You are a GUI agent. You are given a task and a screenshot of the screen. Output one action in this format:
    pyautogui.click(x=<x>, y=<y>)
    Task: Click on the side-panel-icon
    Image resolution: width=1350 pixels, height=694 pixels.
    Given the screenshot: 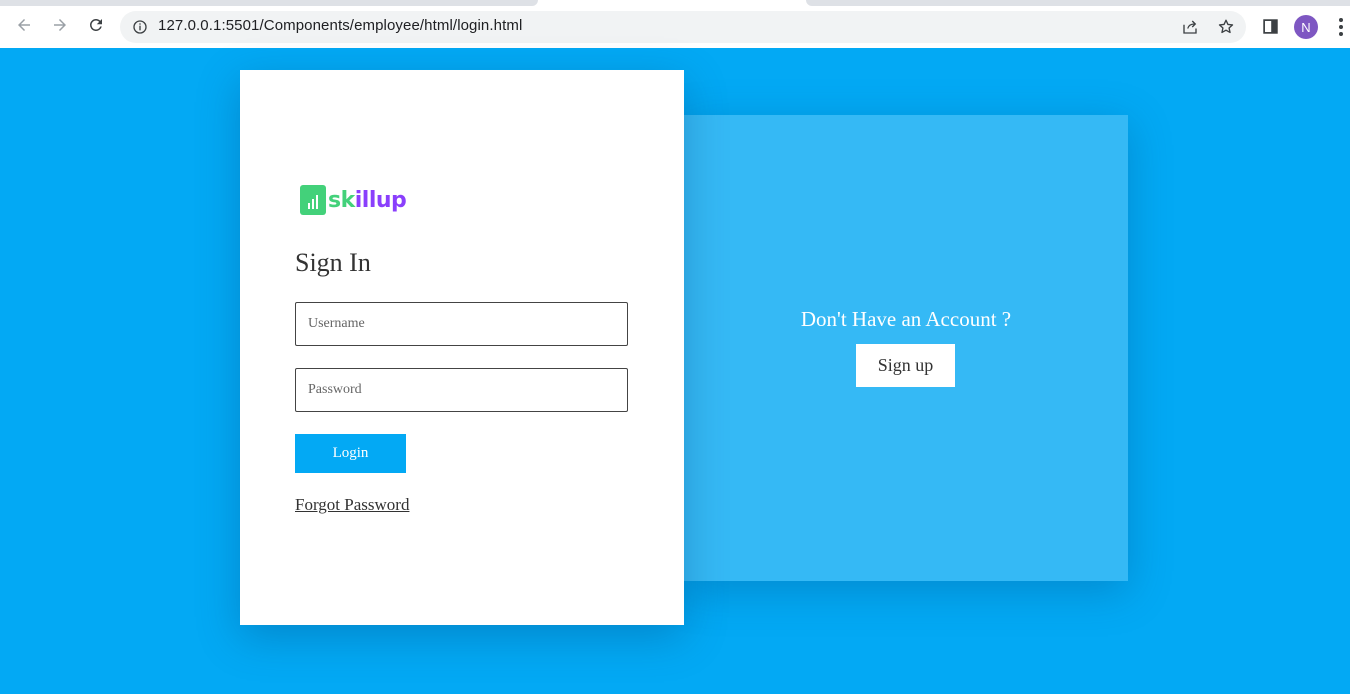 What is the action you would take?
    pyautogui.click(x=1270, y=26)
    